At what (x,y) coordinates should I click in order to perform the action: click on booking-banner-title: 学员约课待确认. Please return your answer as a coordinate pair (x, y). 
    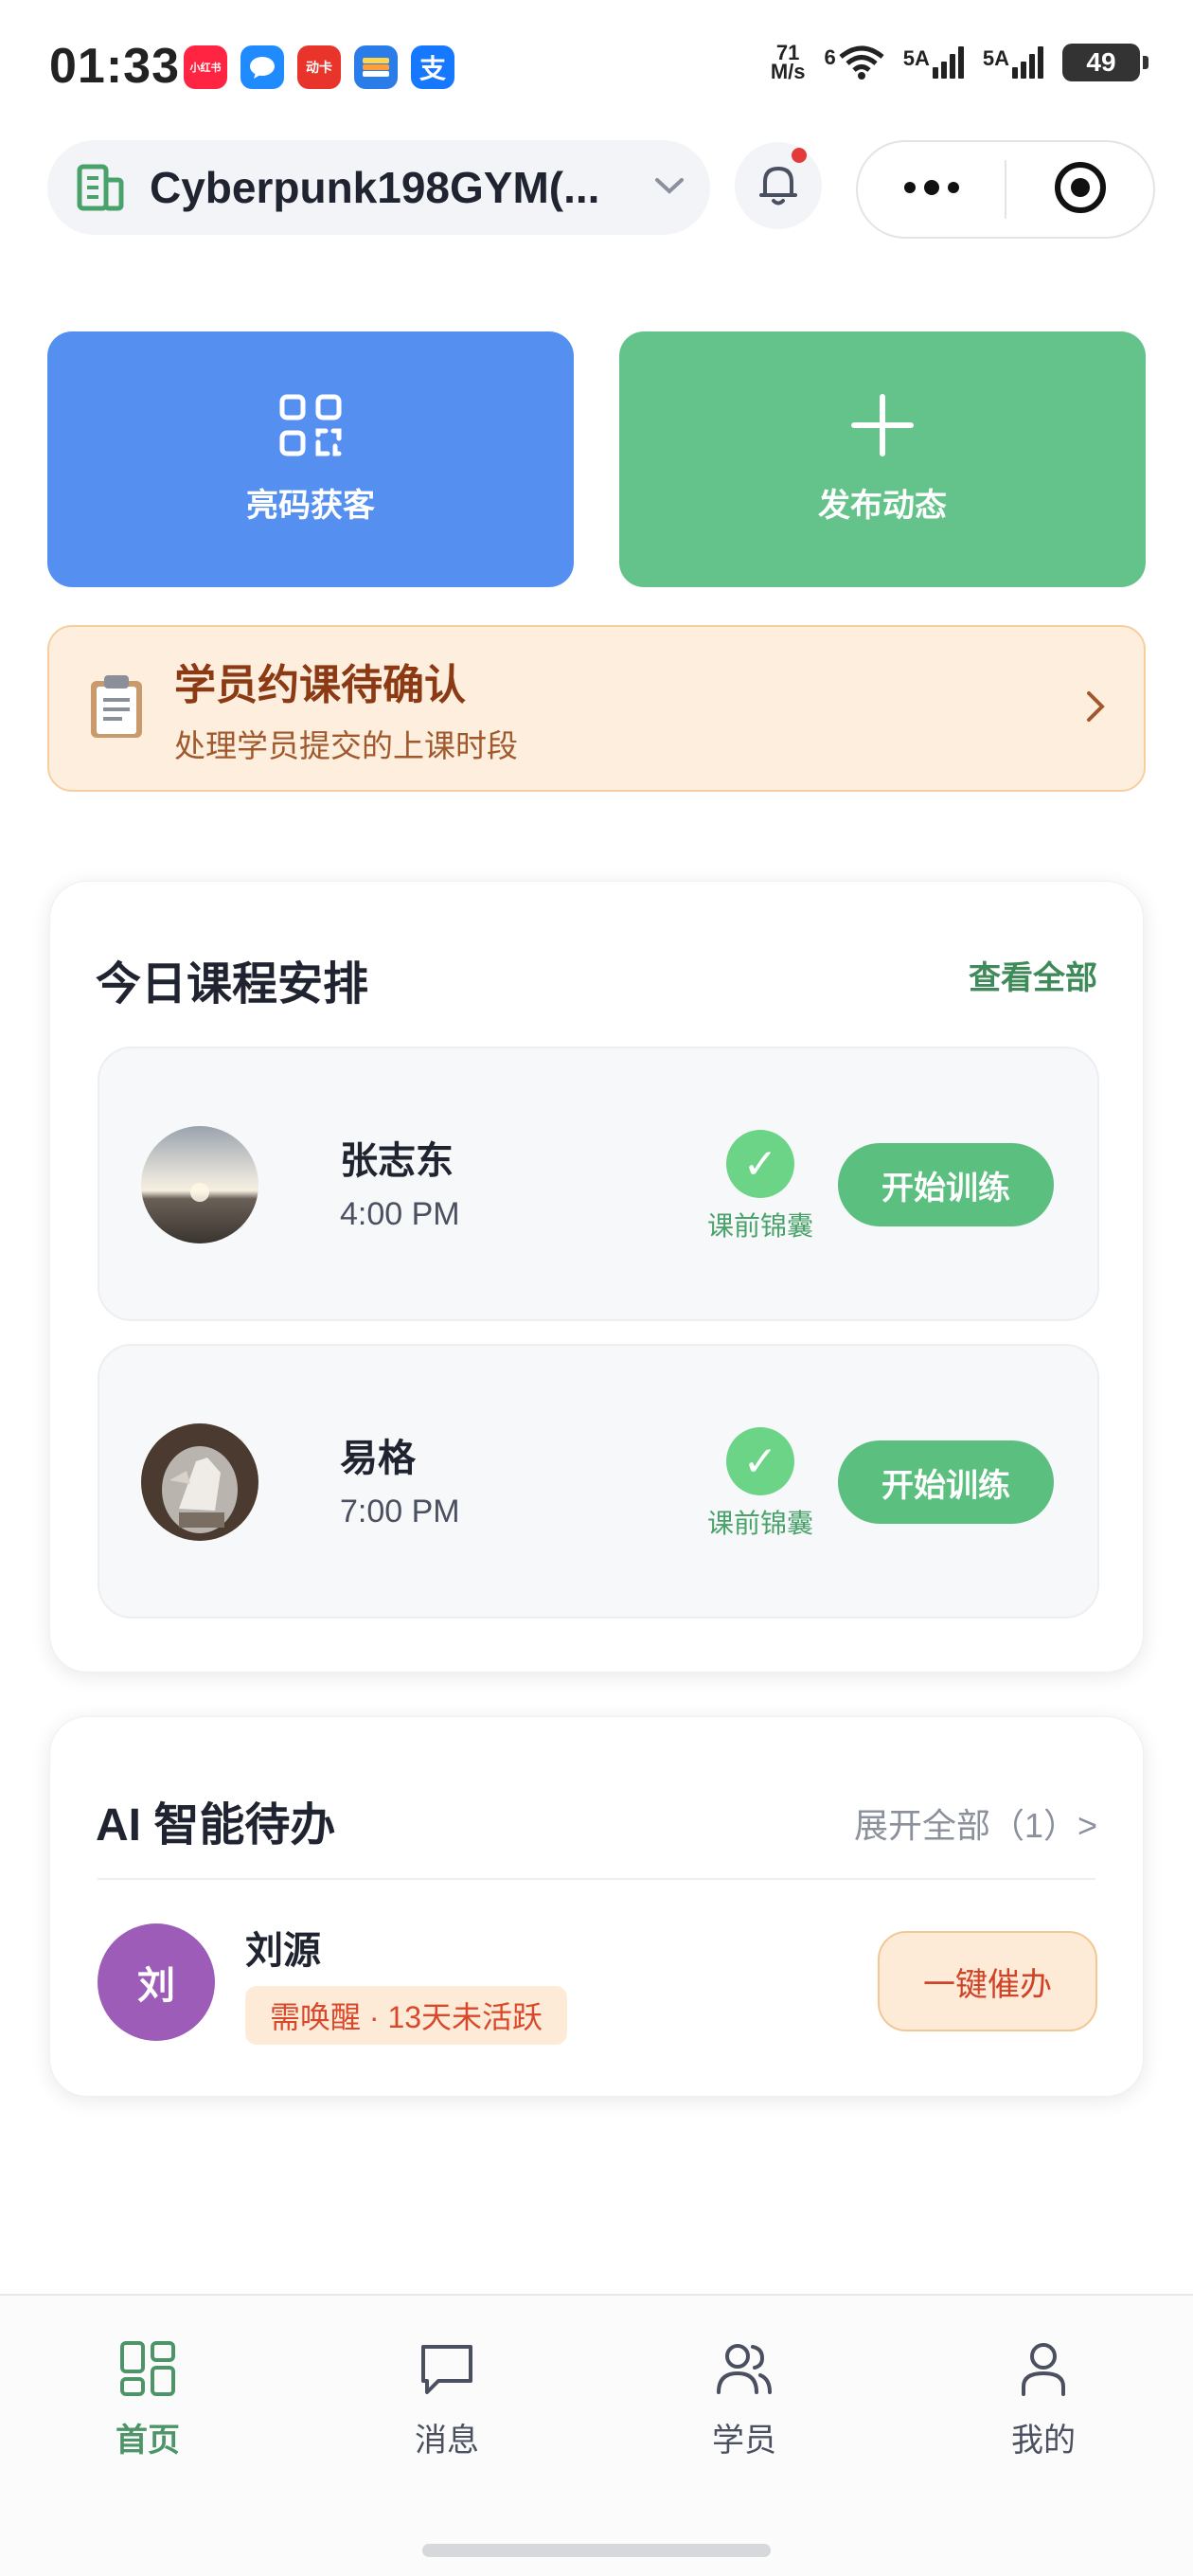
    Looking at the image, I should click on (320, 685).